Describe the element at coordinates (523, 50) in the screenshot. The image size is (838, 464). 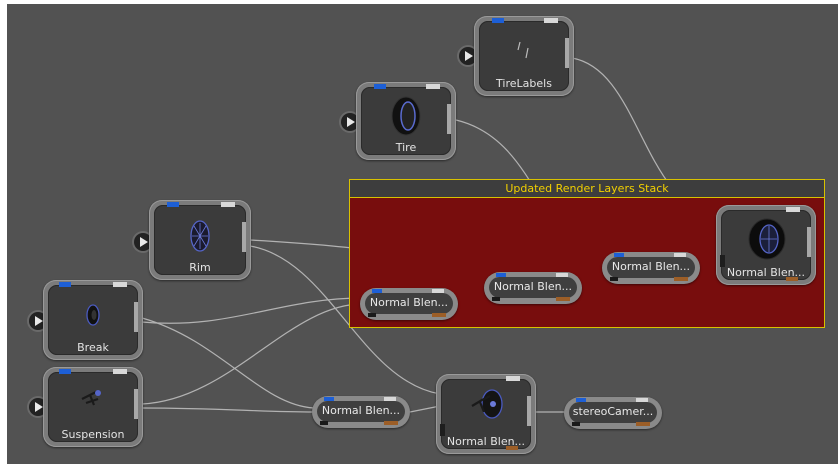
I see `tire-labels-thumbnail-icon` at that location.